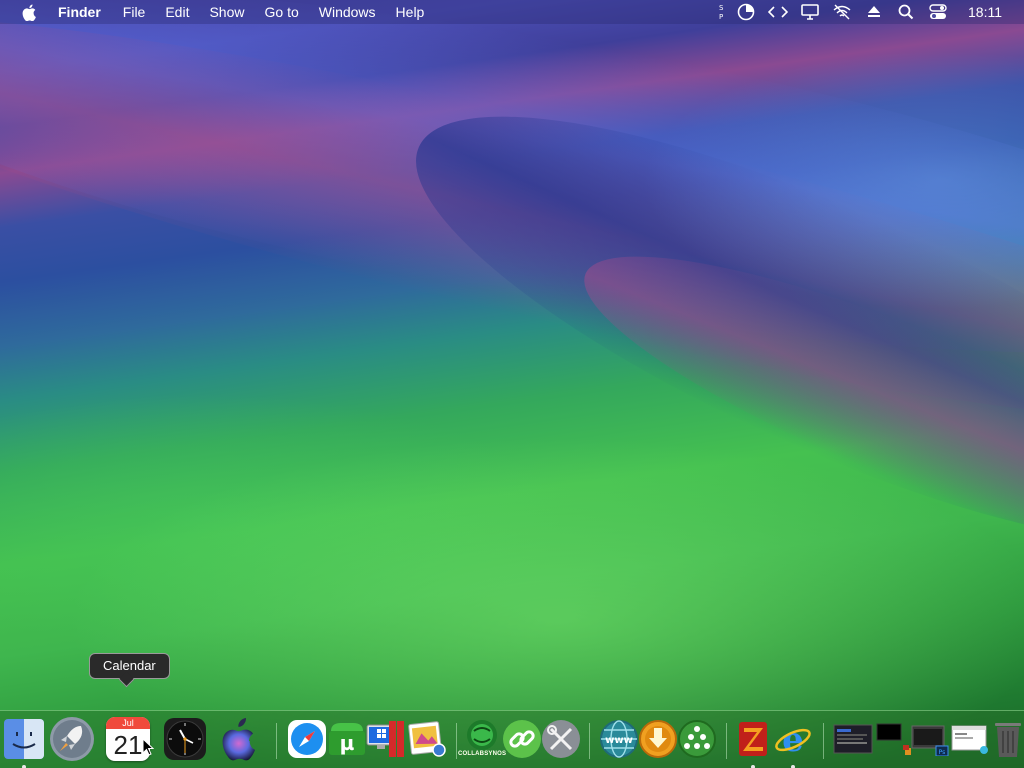 Image resolution: width=1024 pixels, height=768 pixels. What do you see at coordinates (410, 12) in the screenshot?
I see `menu-help: Help` at bounding box center [410, 12].